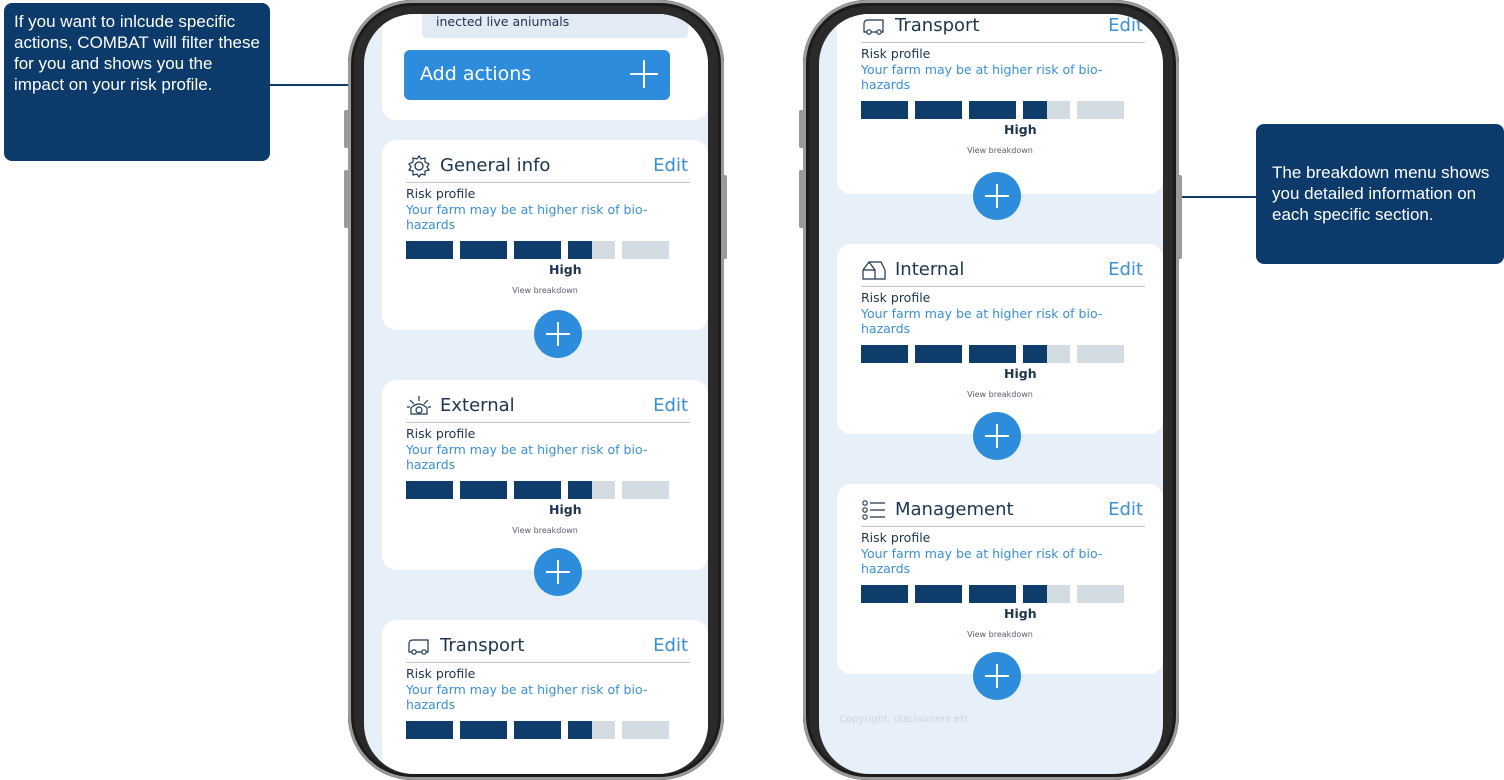 The height and width of the screenshot is (780, 1504). I want to click on section-header: External Edit, so click(548, 408).